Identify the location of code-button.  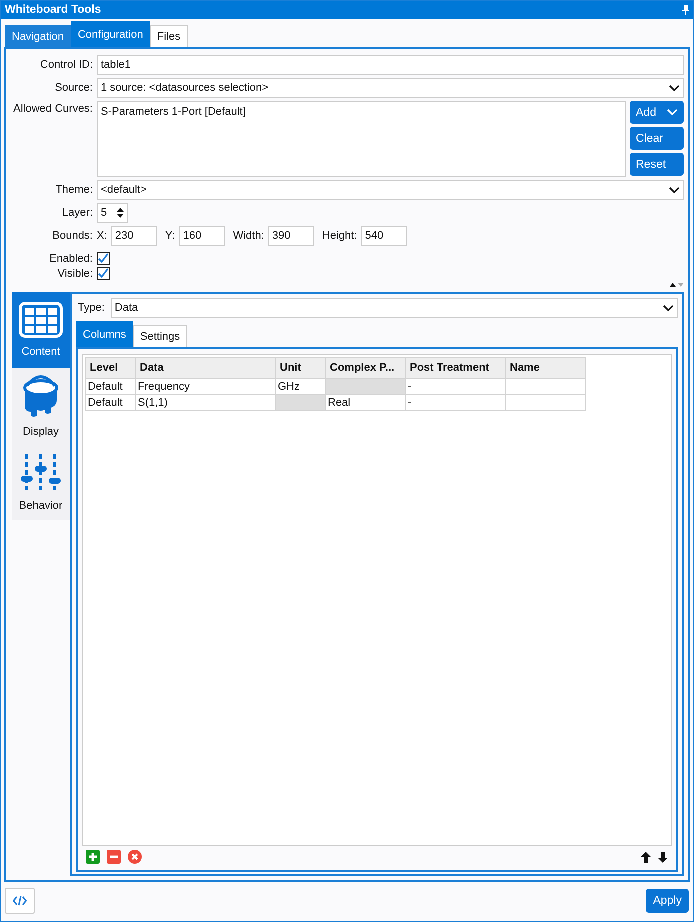
(20, 901).